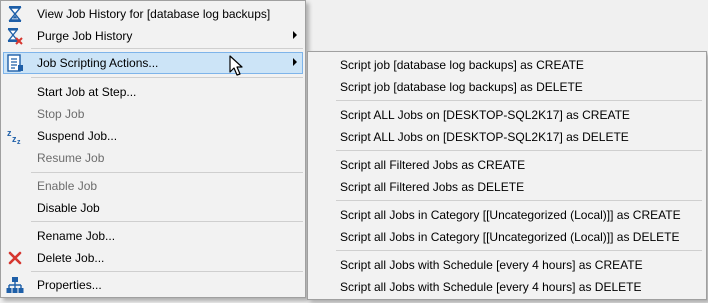 The width and height of the screenshot is (708, 303). What do you see at coordinates (71, 158) in the screenshot?
I see `menu-item-label: Resume Job` at bounding box center [71, 158].